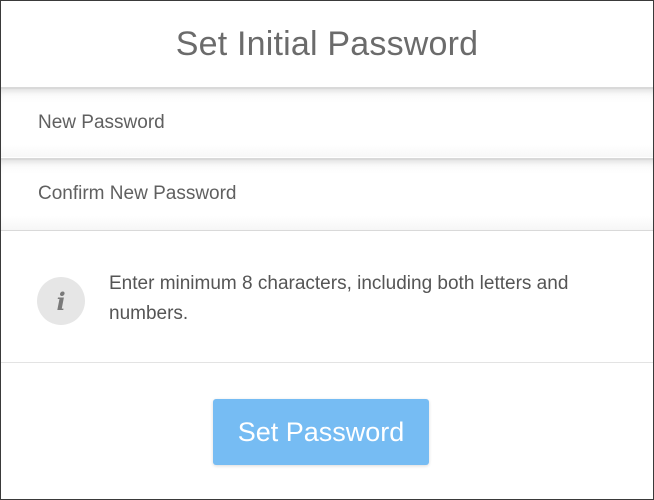 This screenshot has height=500, width=654. I want to click on info-icon: i, so click(61, 301).